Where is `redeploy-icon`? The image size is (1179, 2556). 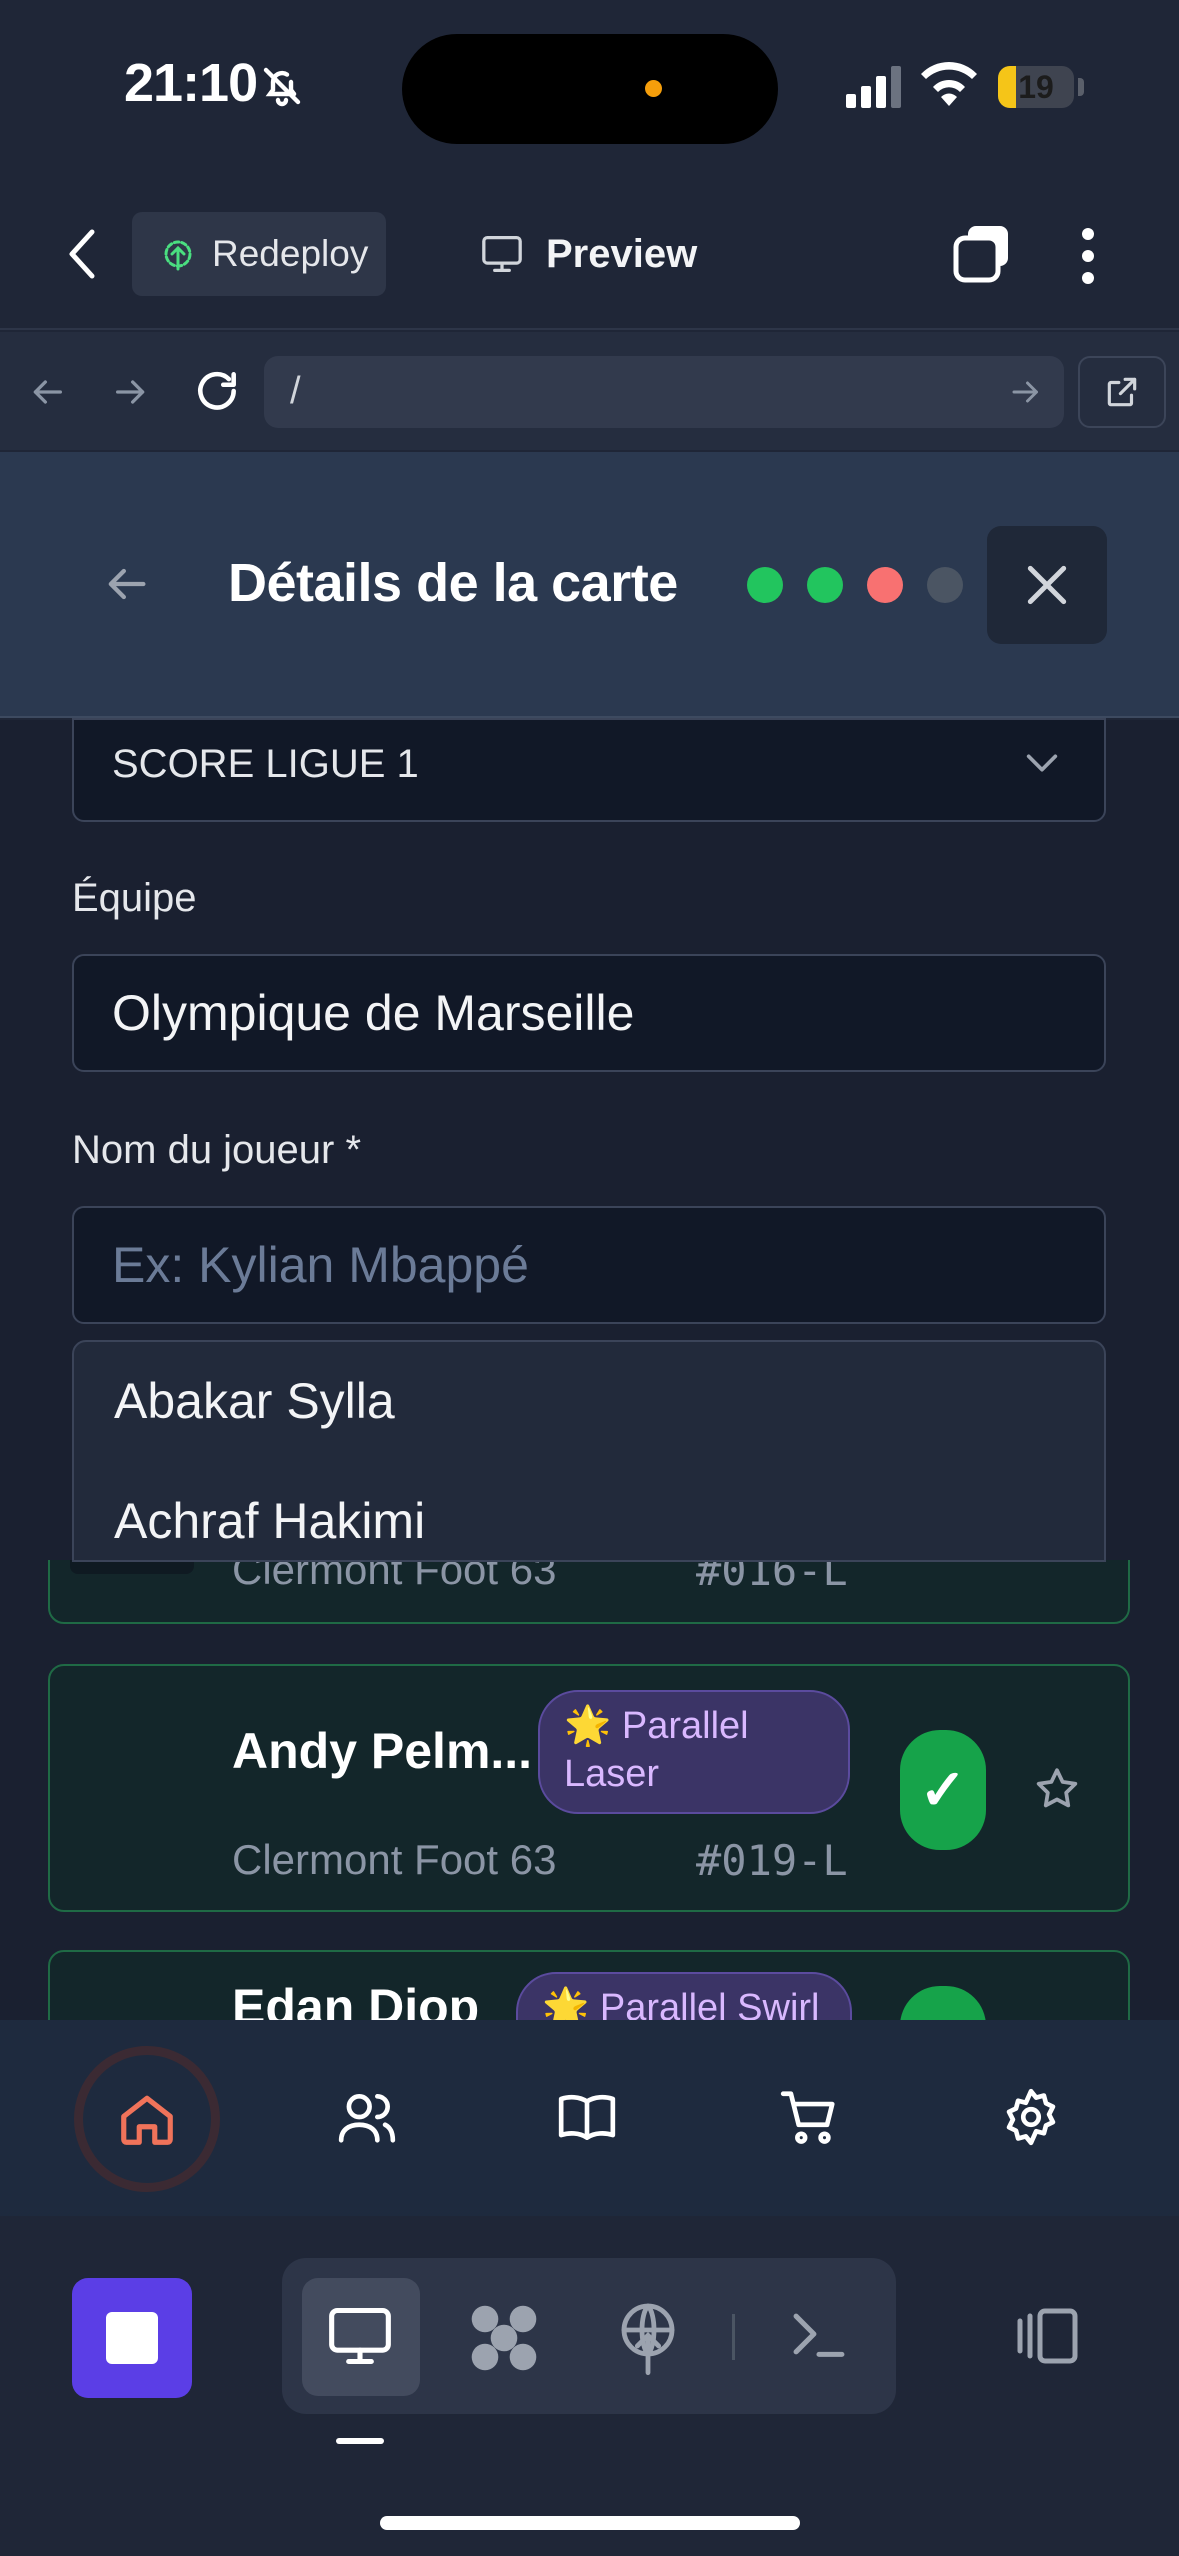 redeploy-icon is located at coordinates (178, 254).